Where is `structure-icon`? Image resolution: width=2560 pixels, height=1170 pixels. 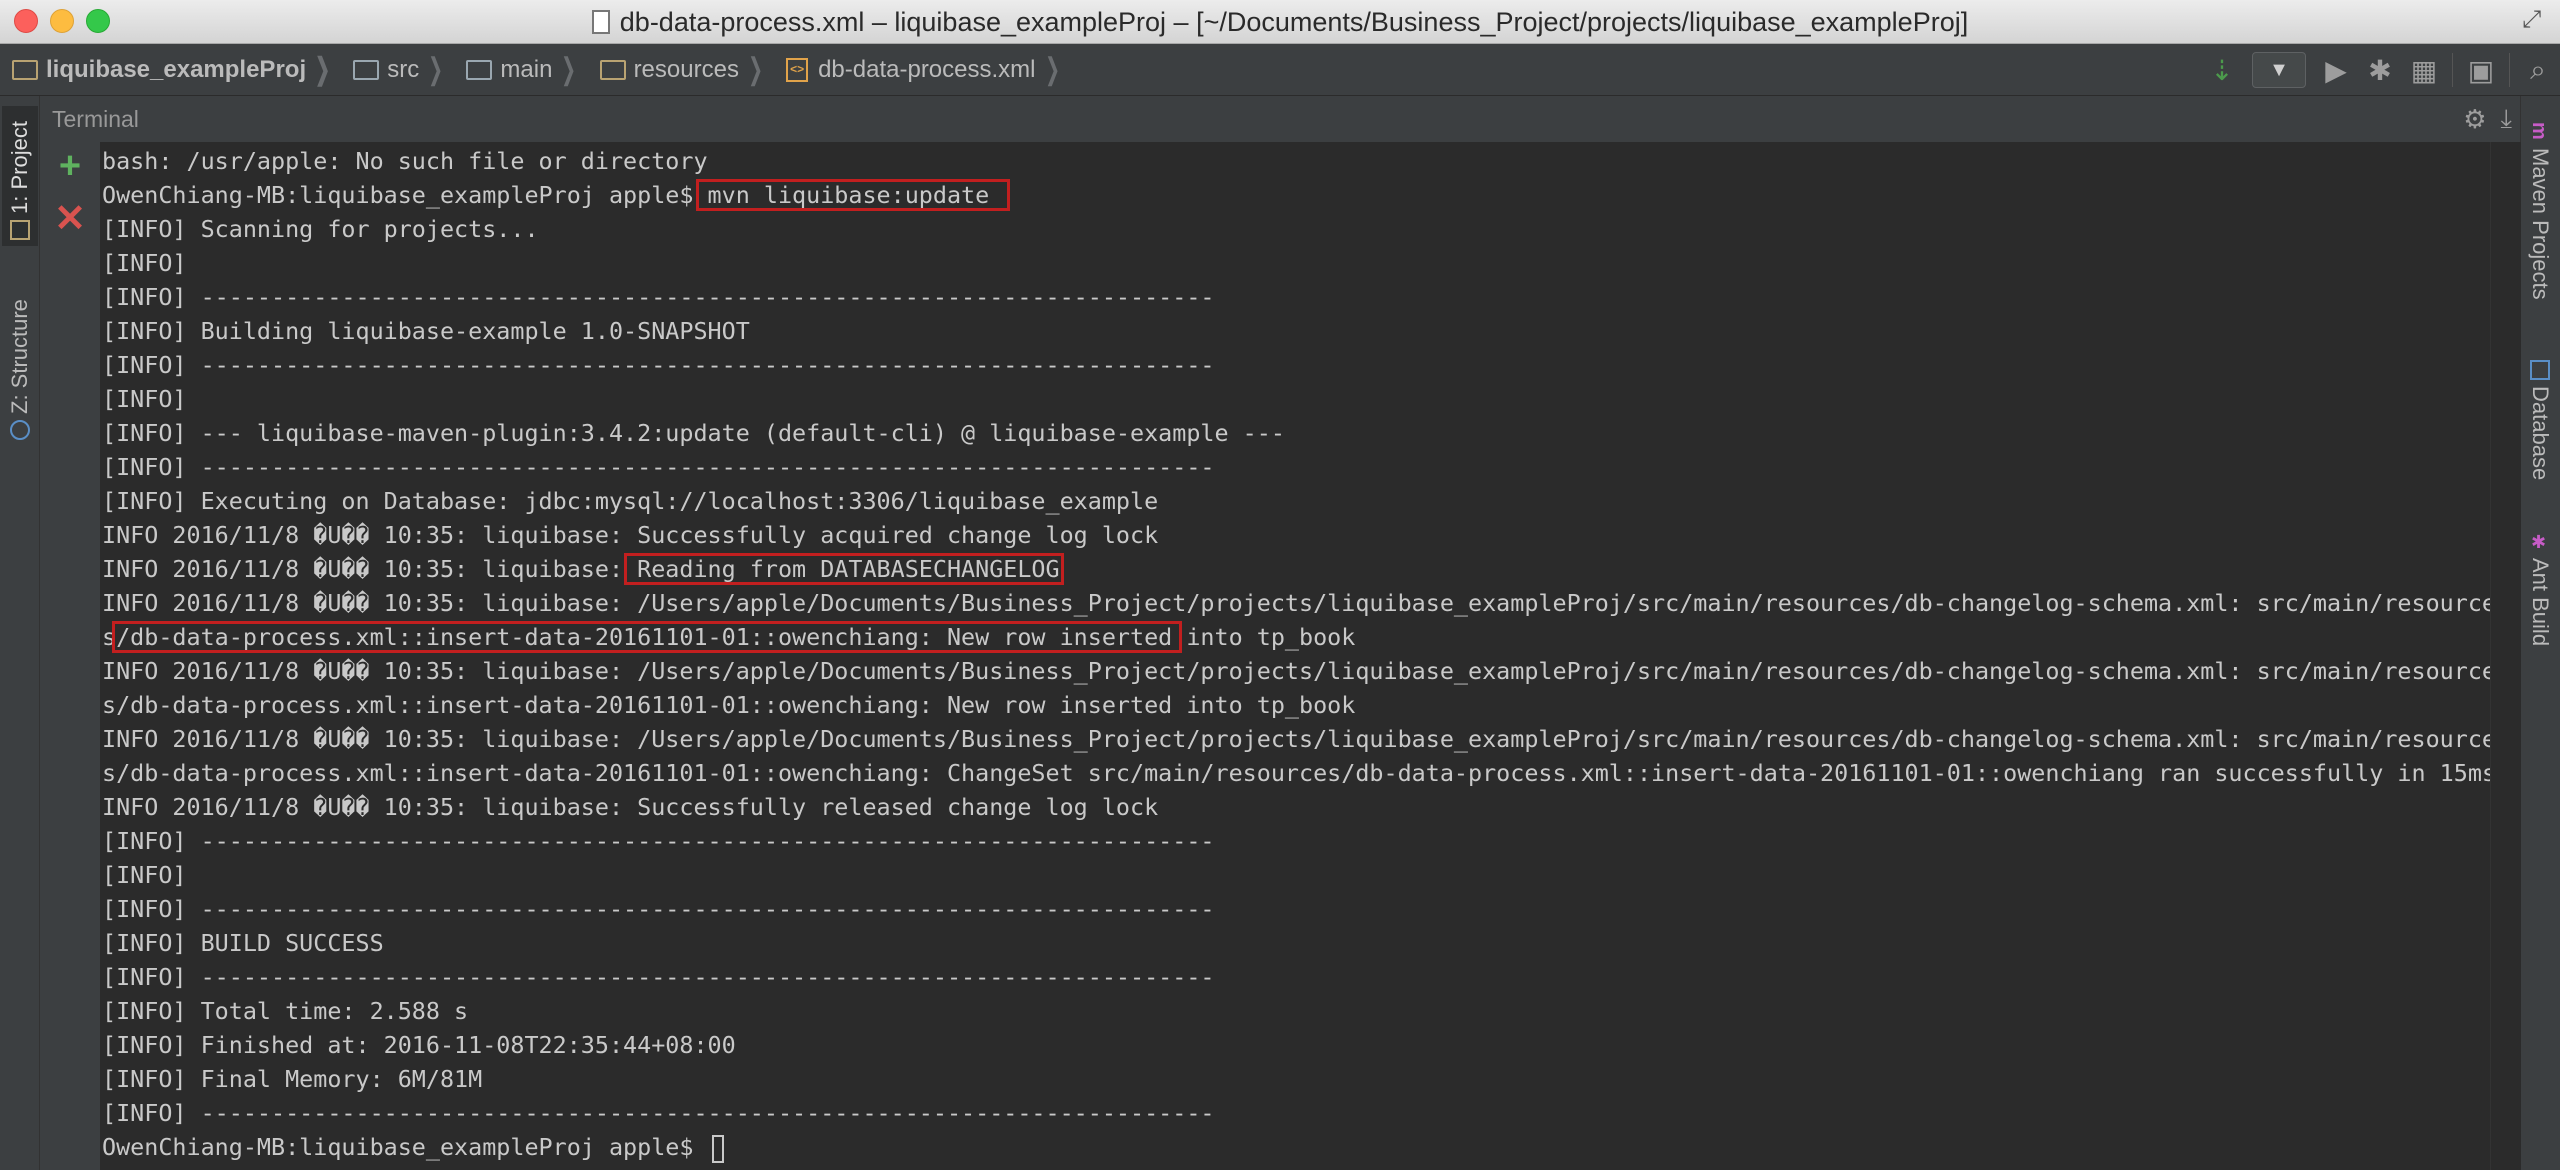
structure-icon is located at coordinates (20, 430).